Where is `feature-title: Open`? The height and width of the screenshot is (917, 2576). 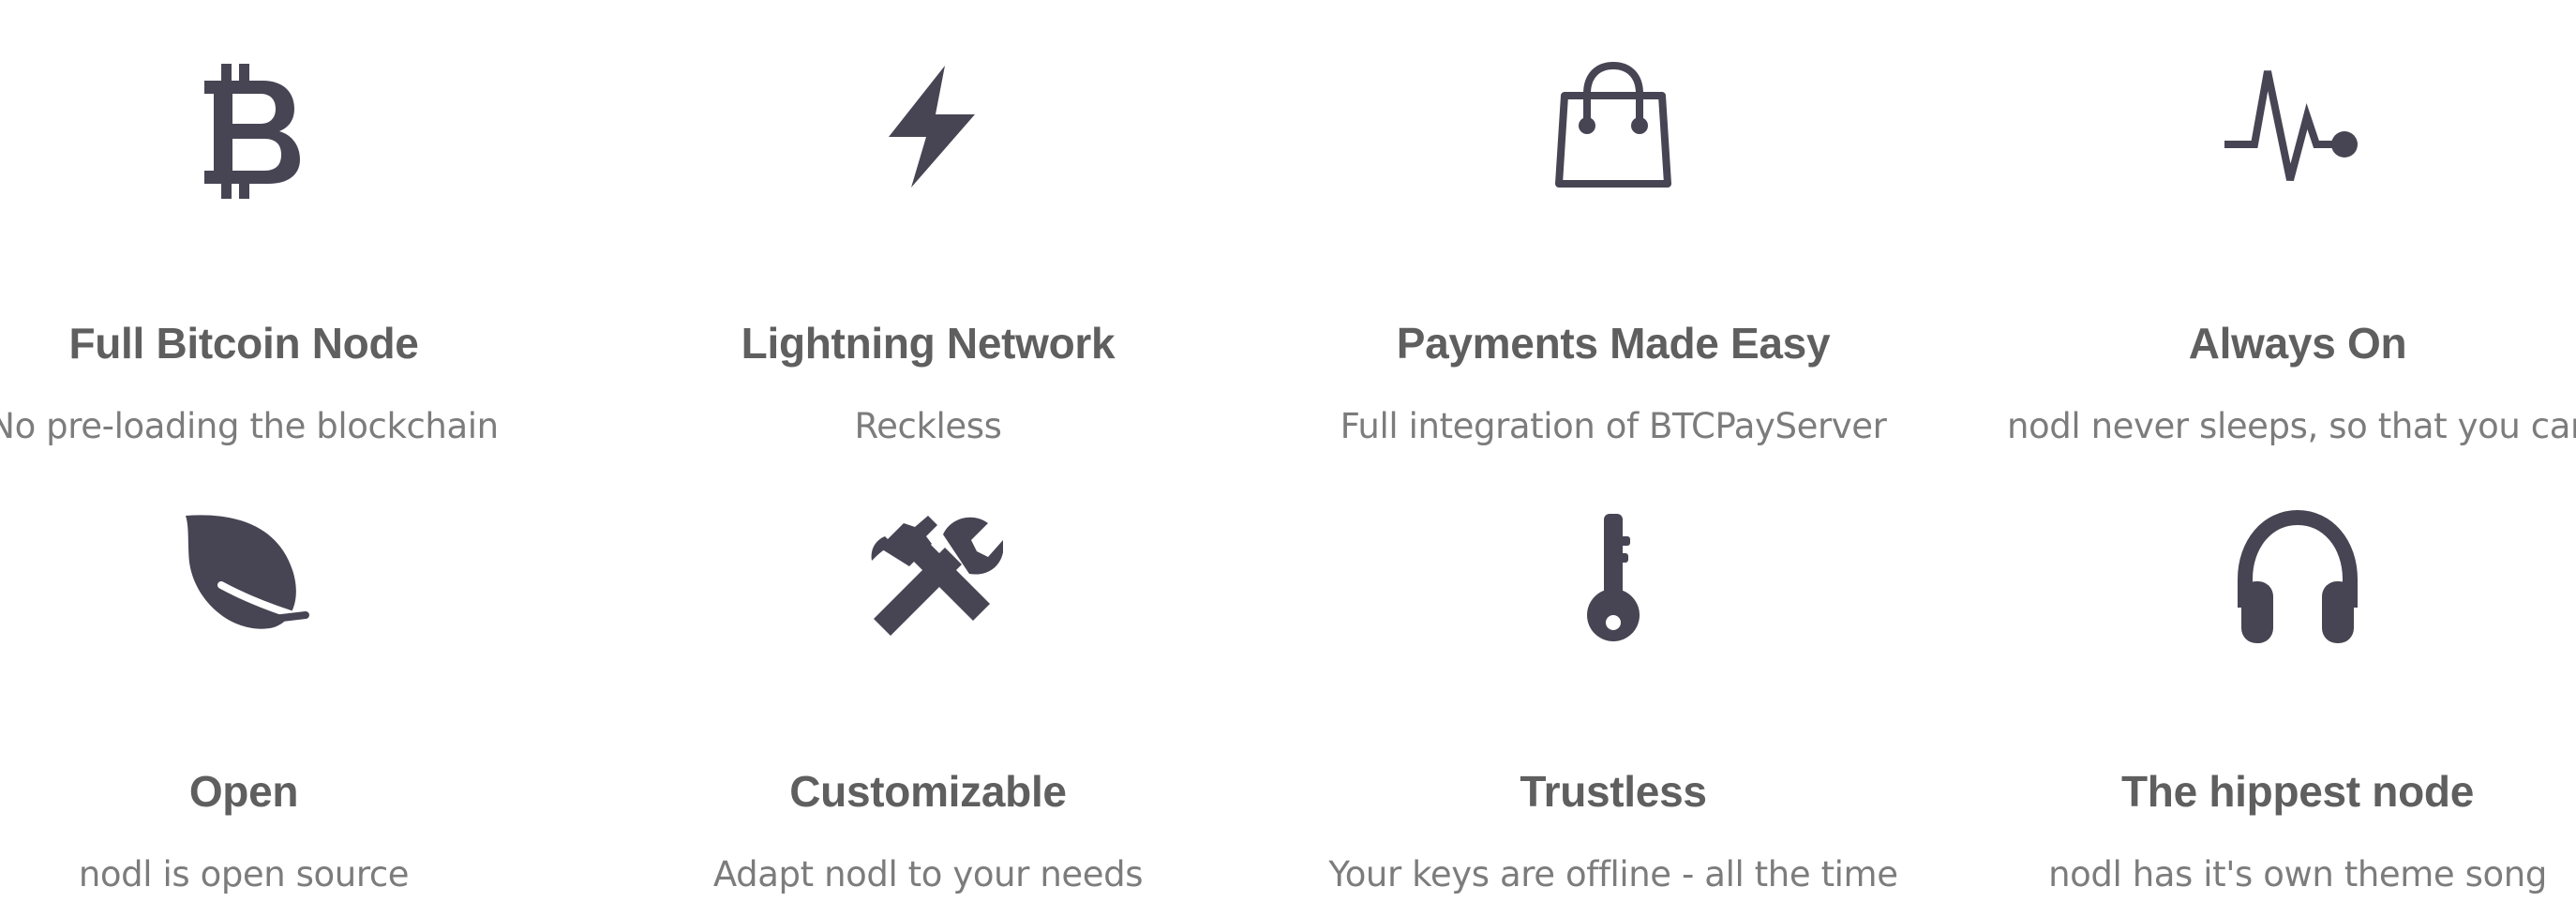 feature-title: Open is located at coordinates (244, 791).